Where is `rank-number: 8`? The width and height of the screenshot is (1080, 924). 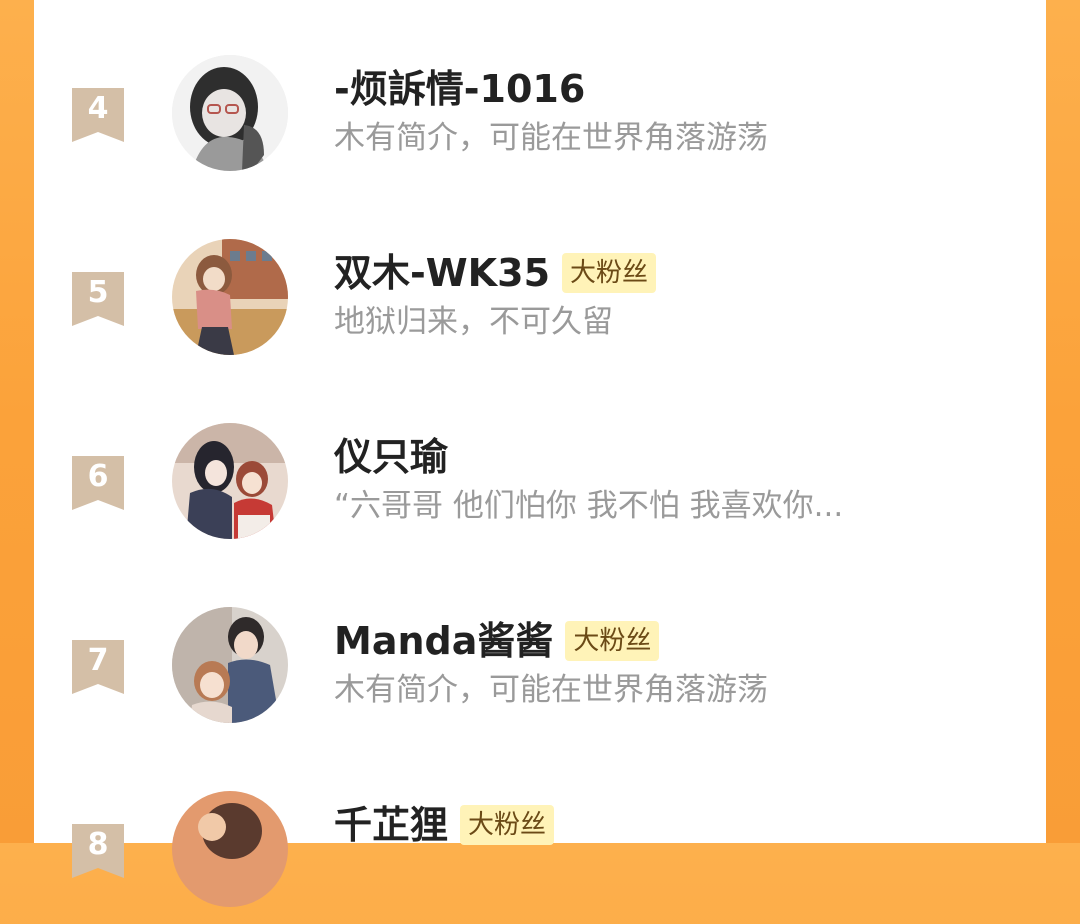 rank-number: 8 is located at coordinates (98, 844).